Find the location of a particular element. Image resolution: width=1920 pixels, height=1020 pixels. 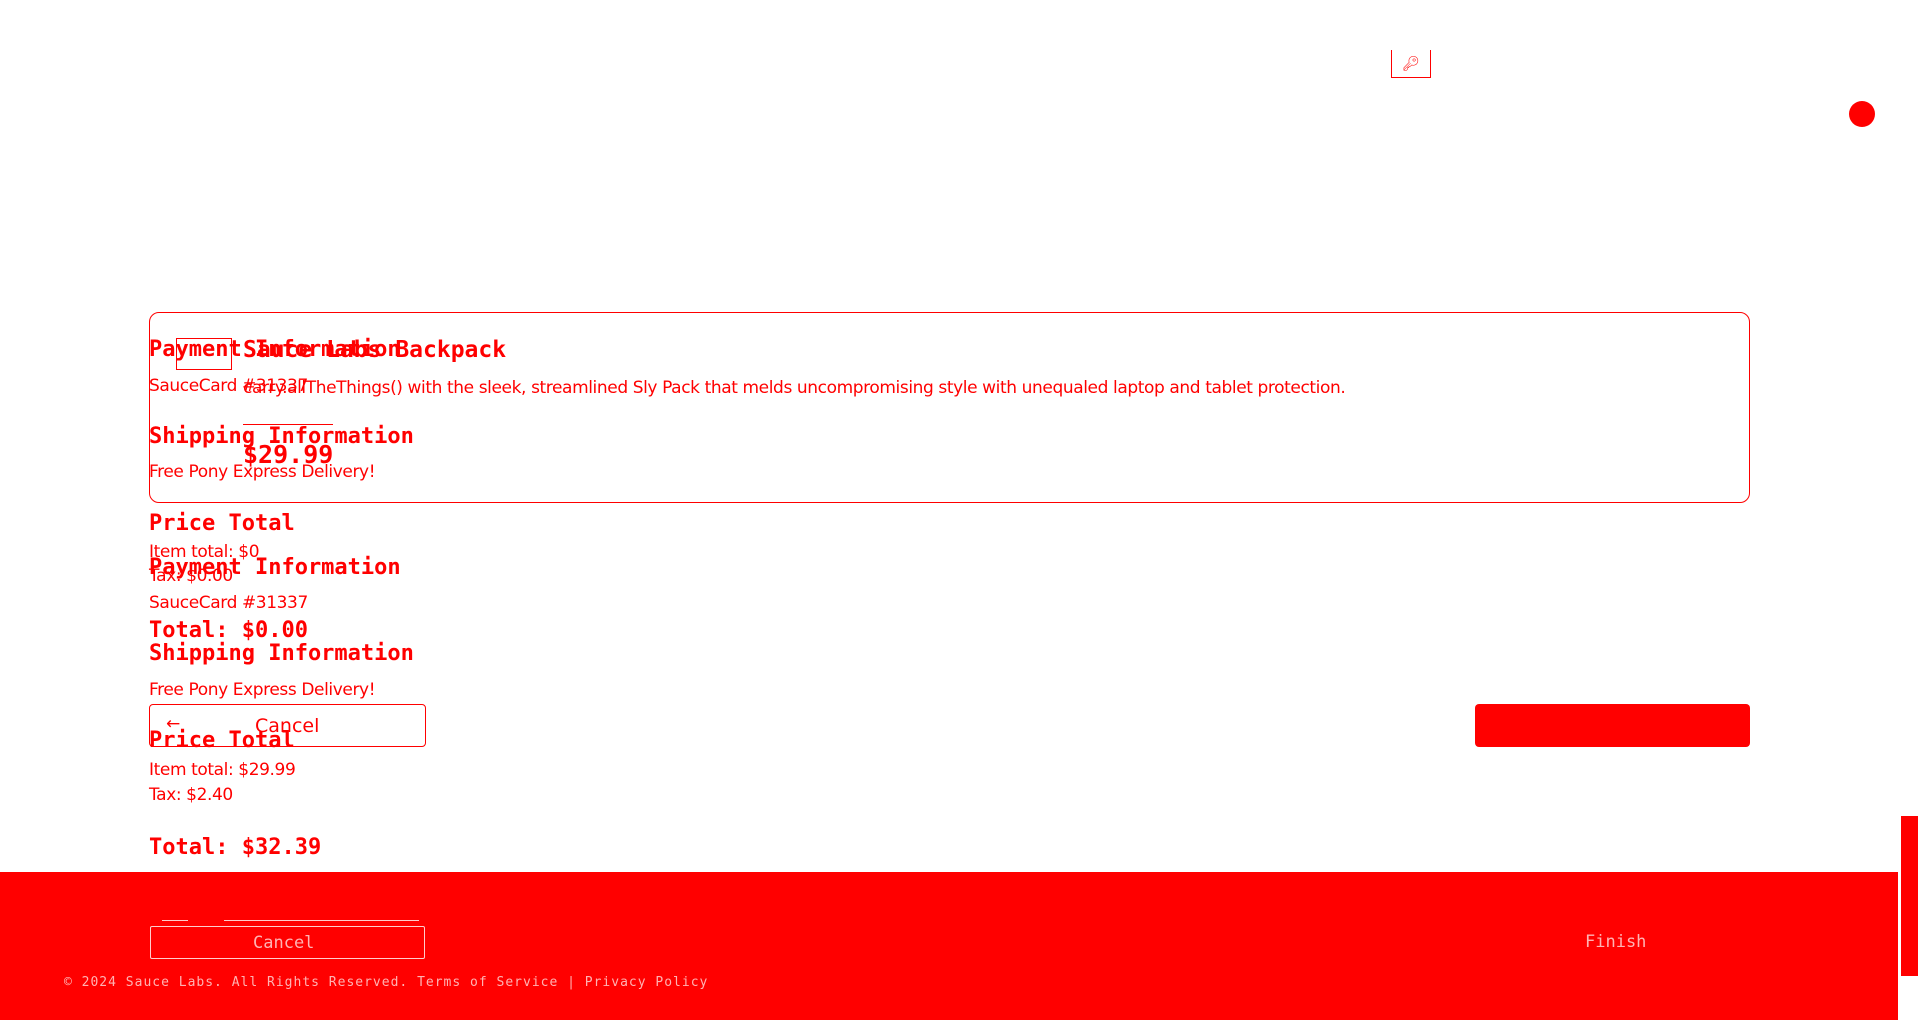

overlay-payment-value: SauceCard #31337 is located at coordinates (228, 386).